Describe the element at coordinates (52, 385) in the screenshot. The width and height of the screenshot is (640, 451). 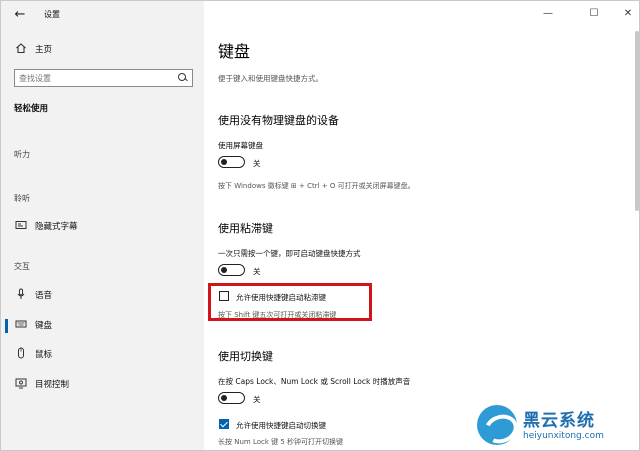
I see `sidebar-item-label: 目视控制` at that location.